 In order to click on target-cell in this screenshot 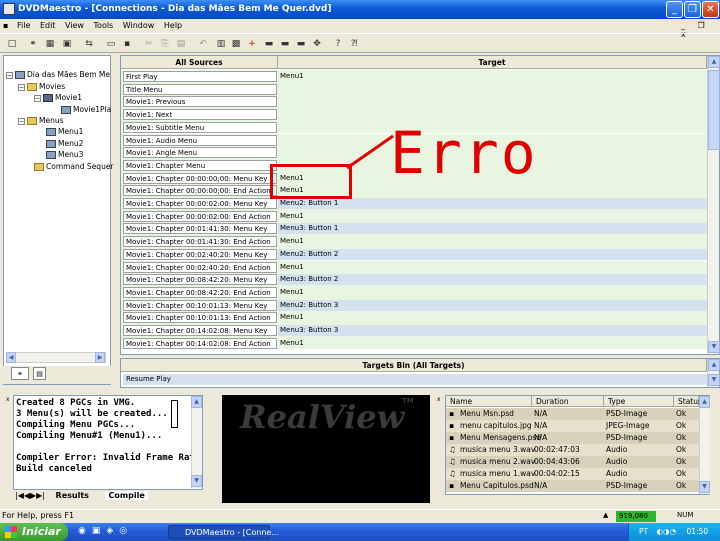, I will do `click(492, 102)`.